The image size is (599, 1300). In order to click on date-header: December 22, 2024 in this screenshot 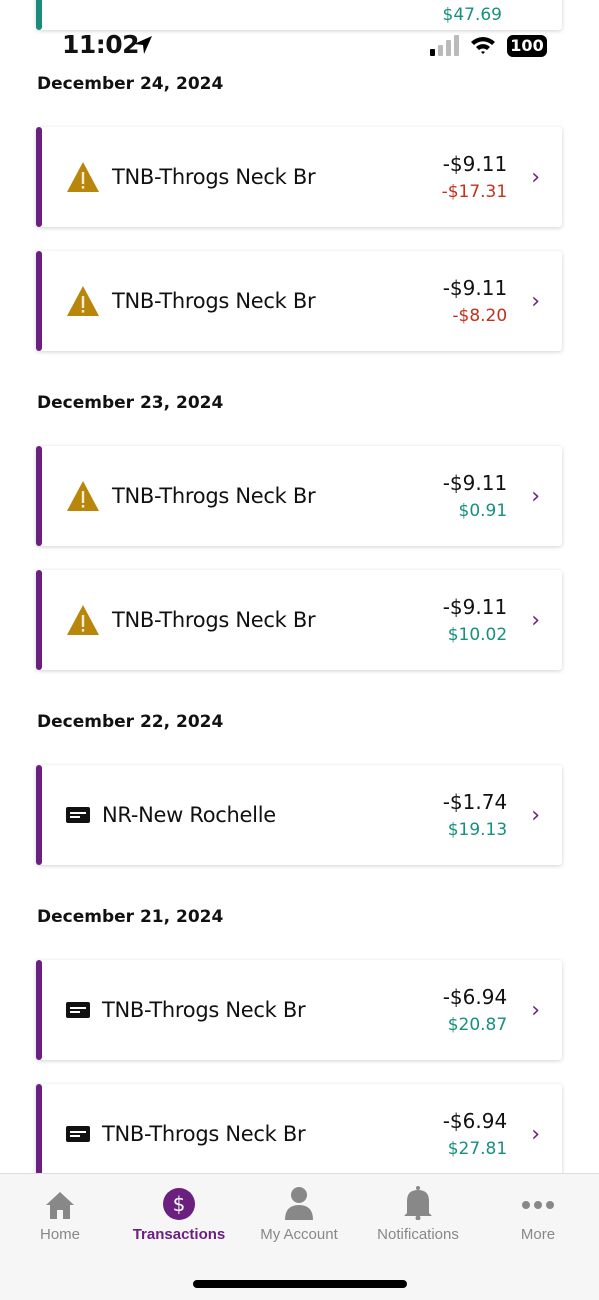, I will do `click(130, 722)`.